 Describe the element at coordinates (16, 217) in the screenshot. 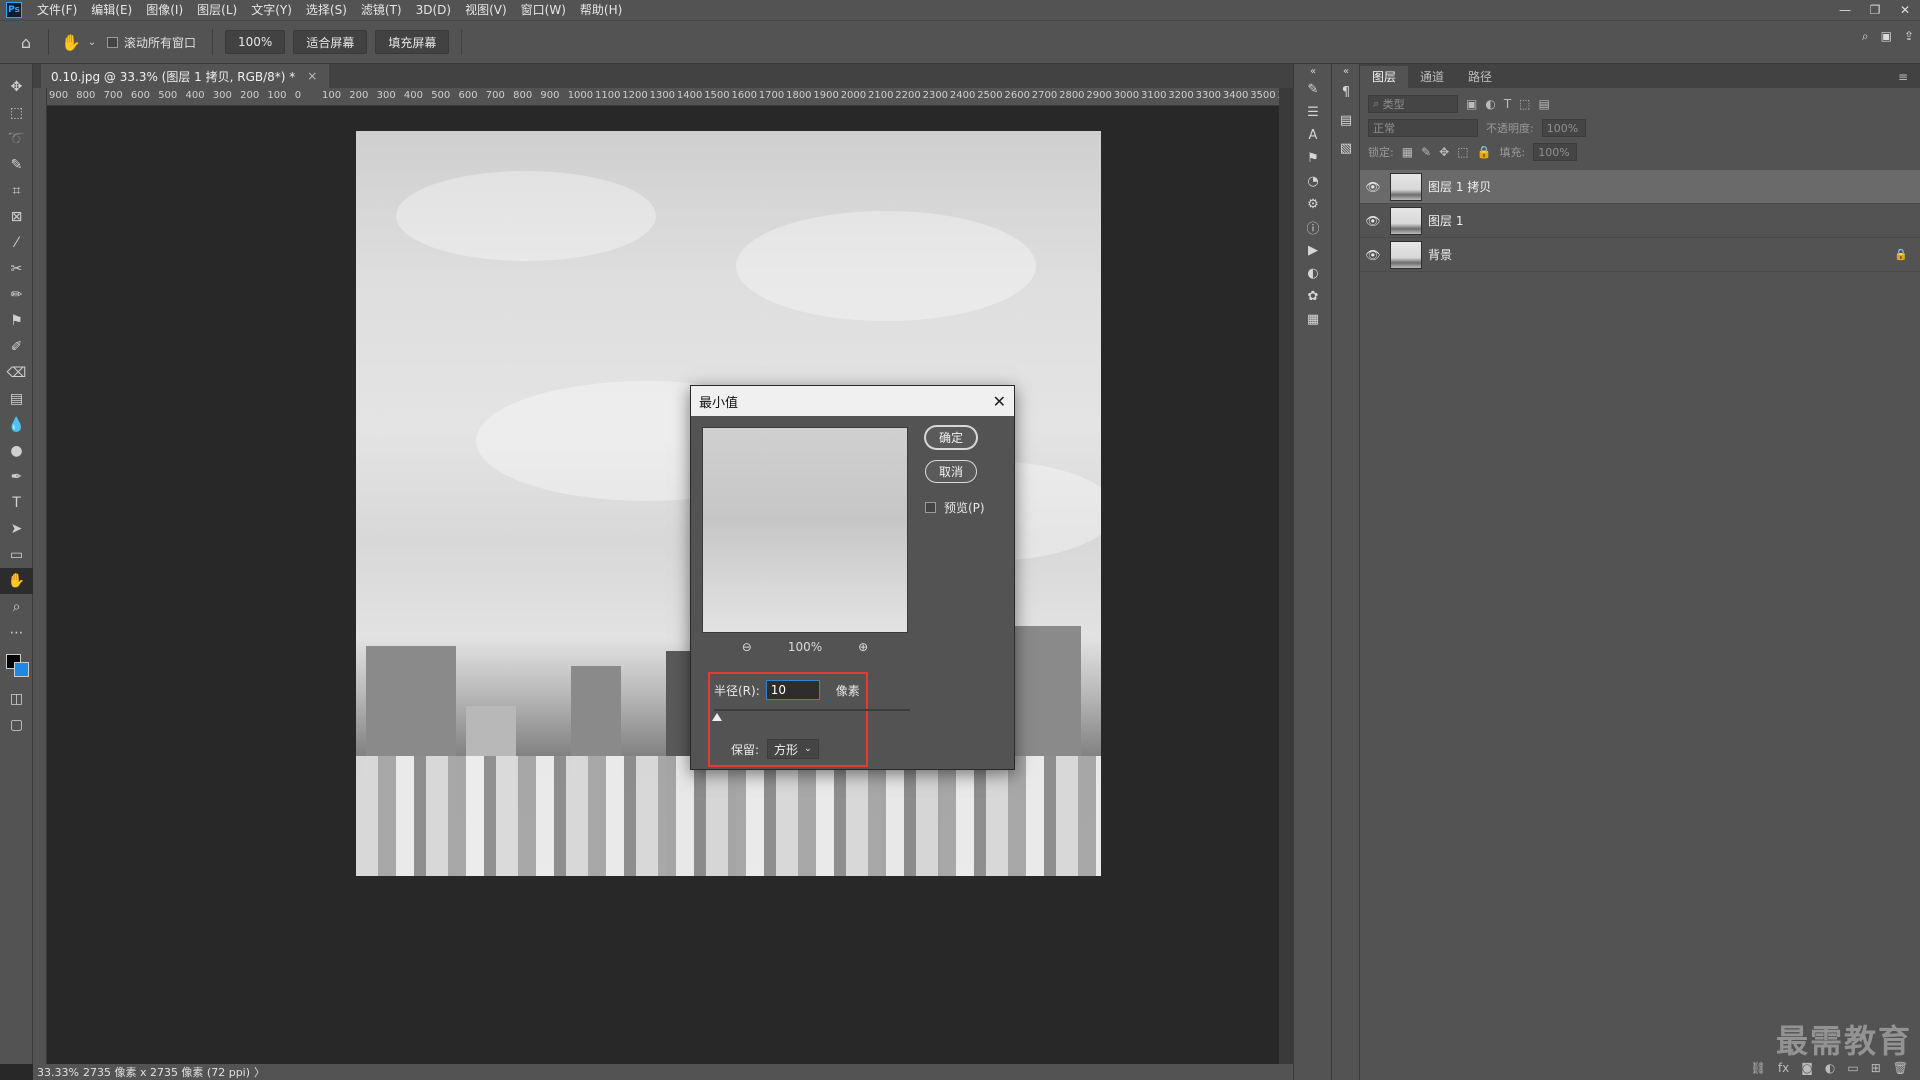

I see `frame-tool-icon: ⊠` at that location.